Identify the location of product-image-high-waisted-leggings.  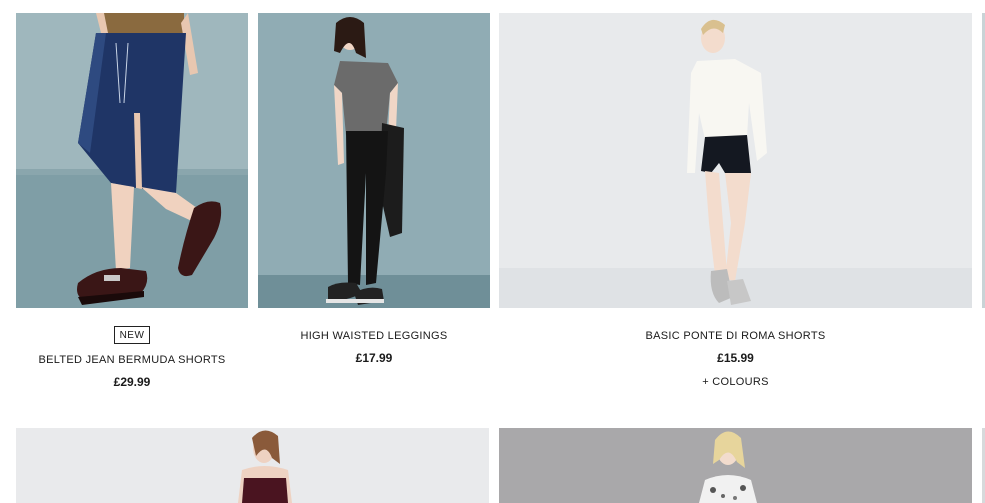
(374, 160).